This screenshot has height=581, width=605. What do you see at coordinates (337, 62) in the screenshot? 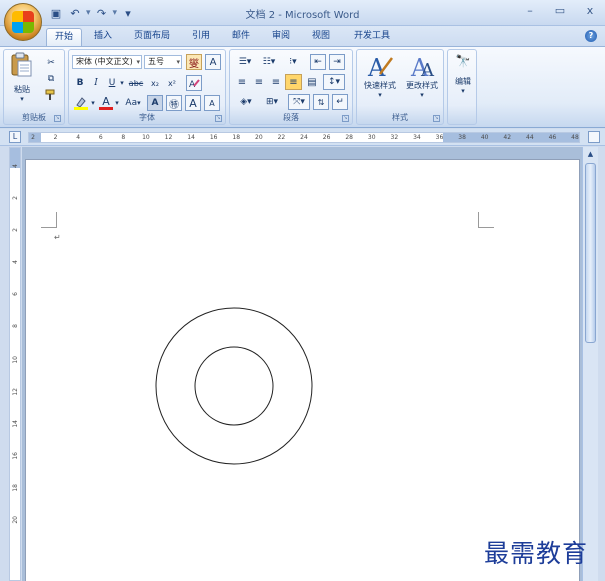
I see `increase-indent-icon: ⇥` at bounding box center [337, 62].